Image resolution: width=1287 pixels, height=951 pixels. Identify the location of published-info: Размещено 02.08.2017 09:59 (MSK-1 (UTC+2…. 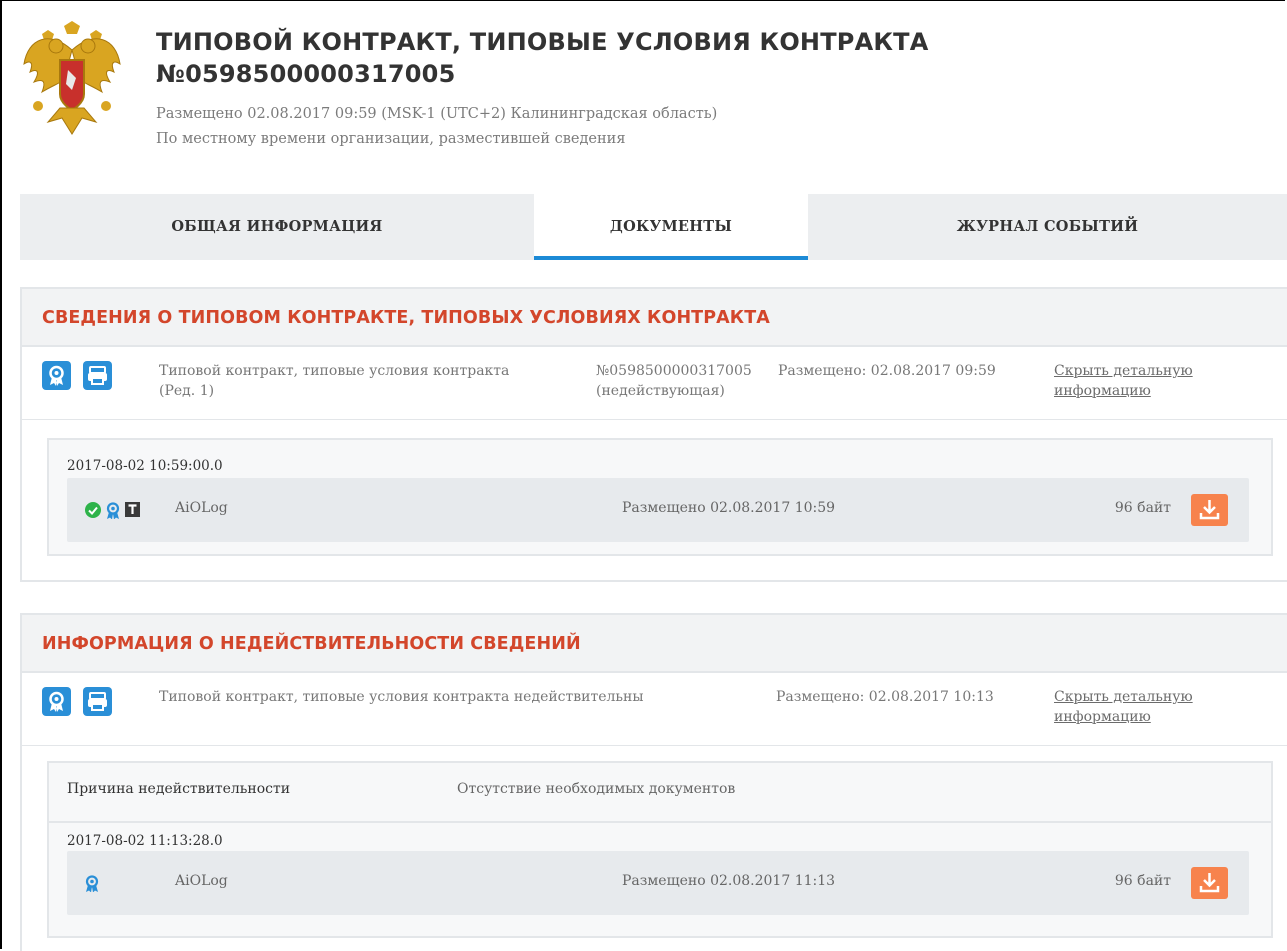
(437, 114).